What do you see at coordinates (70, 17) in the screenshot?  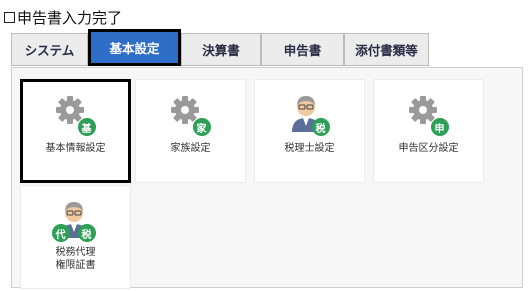 I see `page-title: 申告書入力完了` at bounding box center [70, 17].